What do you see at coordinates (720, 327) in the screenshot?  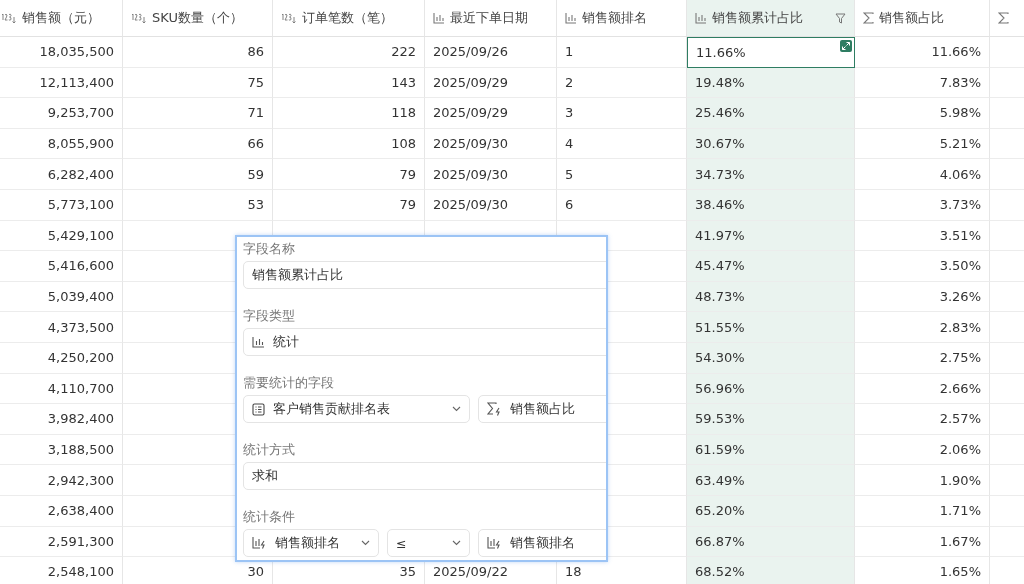 I see `cell-text: 51.55%` at bounding box center [720, 327].